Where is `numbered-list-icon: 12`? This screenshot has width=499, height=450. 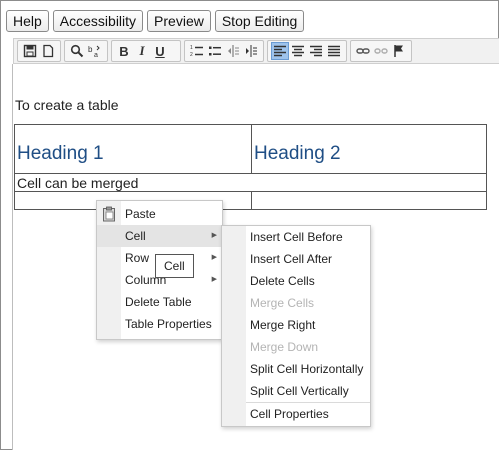 numbered-list-icon: 12 is located at coordinates (197, 51).